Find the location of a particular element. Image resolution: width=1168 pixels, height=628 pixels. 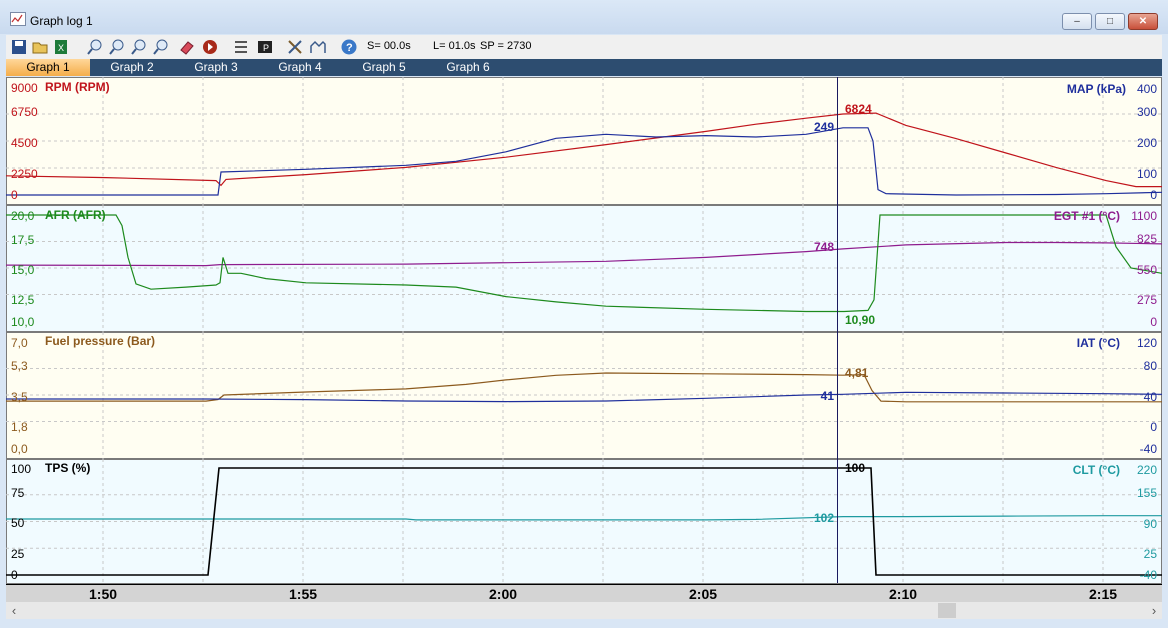

iat-tick-0: 0 is located at coordinates (1153, 427).